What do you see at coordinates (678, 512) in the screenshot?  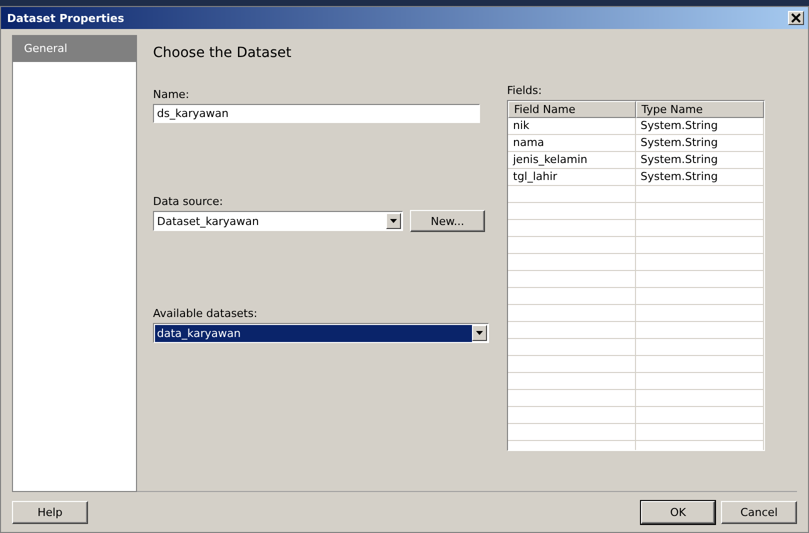 I see `ok-button: OK` at bounding box center [678, 512].